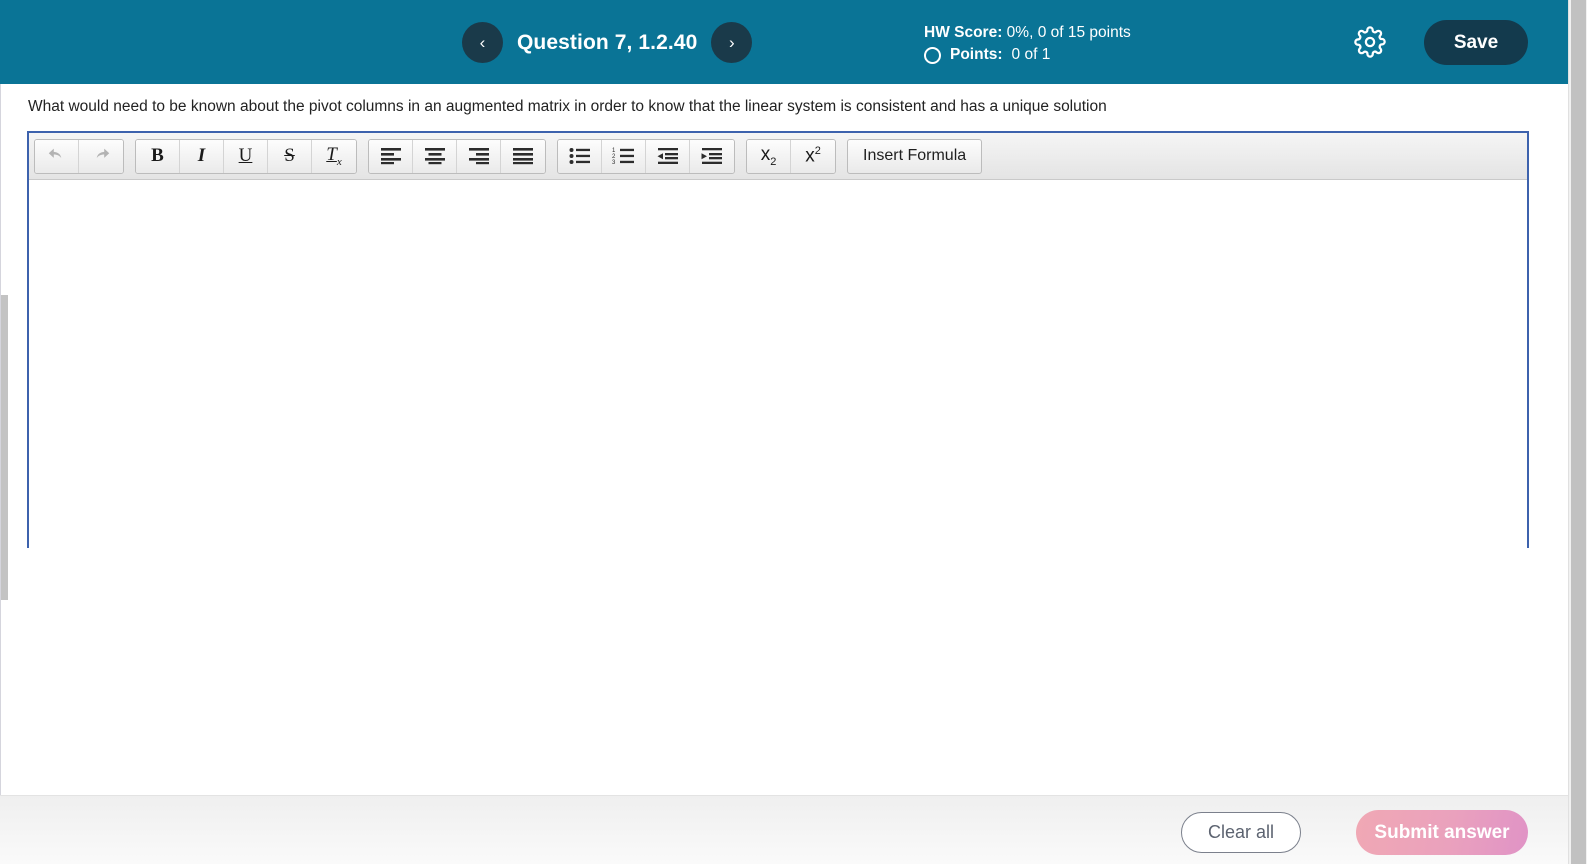 The image size is (1587, 864). Describe the element at coordinates (1442, 832) in the screenshot. I see `submit-answer-button: Submit answer` at that location.